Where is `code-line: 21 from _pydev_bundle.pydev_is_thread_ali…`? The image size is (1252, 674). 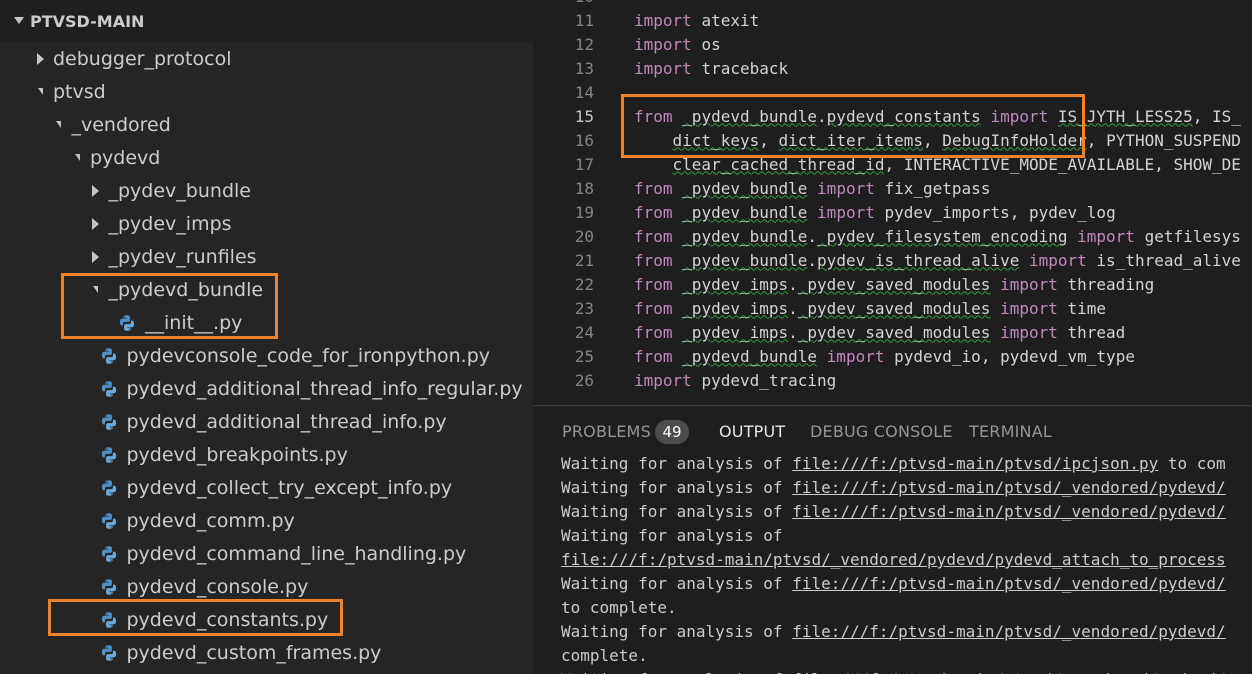
code-line: 21 from _pydev_bundle.pydev_is_thread_ali… is located at coordinates (892, 260).